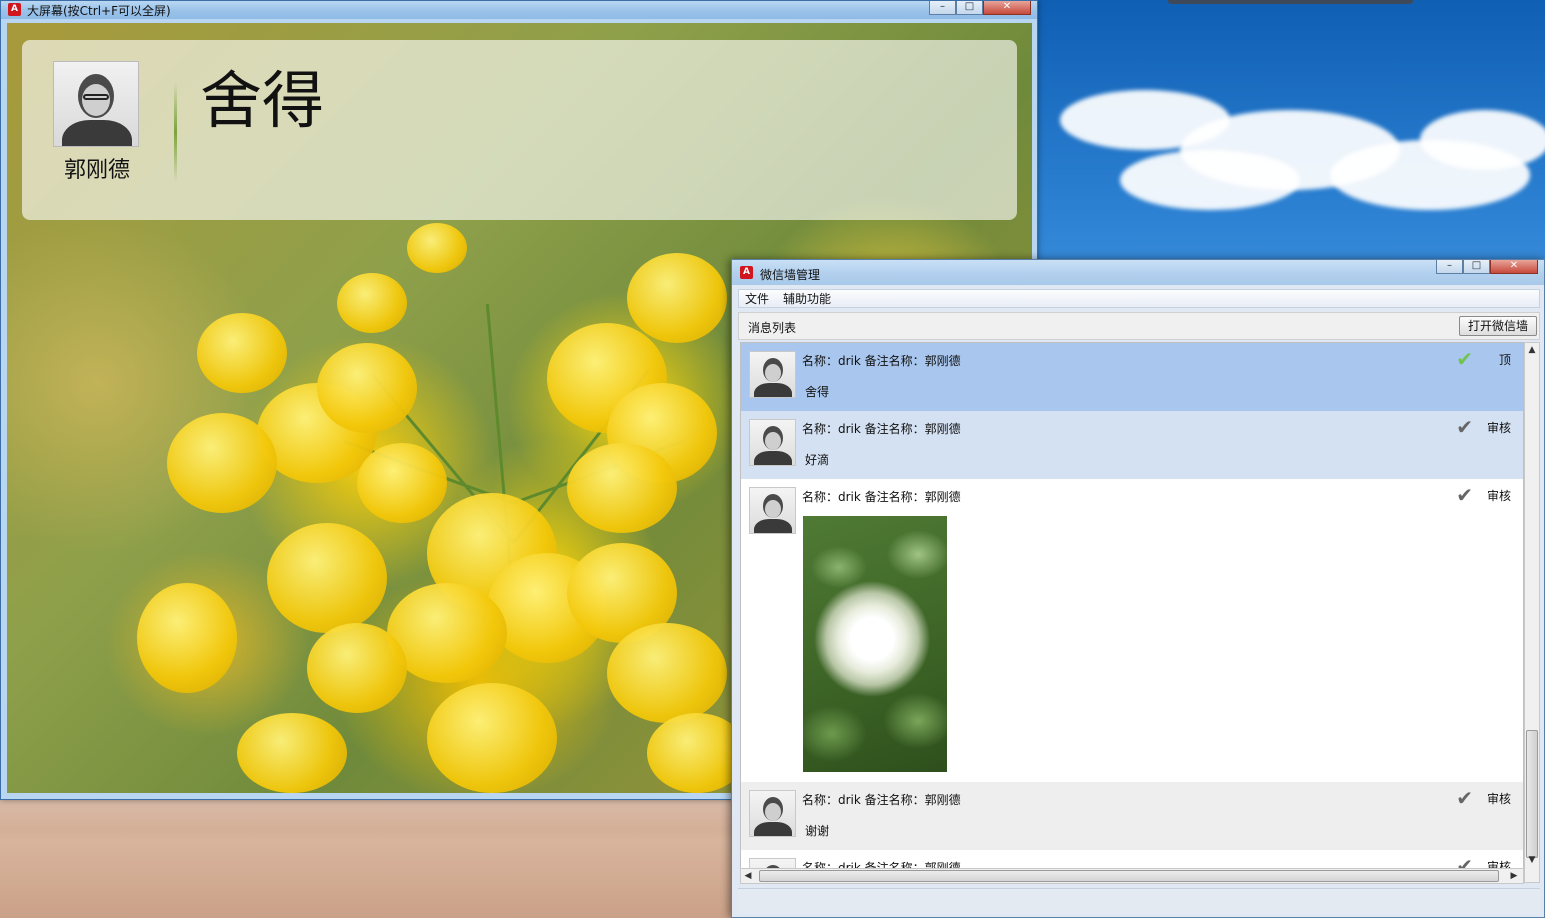 The height and width of the screenshot is (918, 1545). What do you see at coordinates (772, 328) in the screenshot?
I see `message-list-label: 消息列表` at bounding box center [772, 328].